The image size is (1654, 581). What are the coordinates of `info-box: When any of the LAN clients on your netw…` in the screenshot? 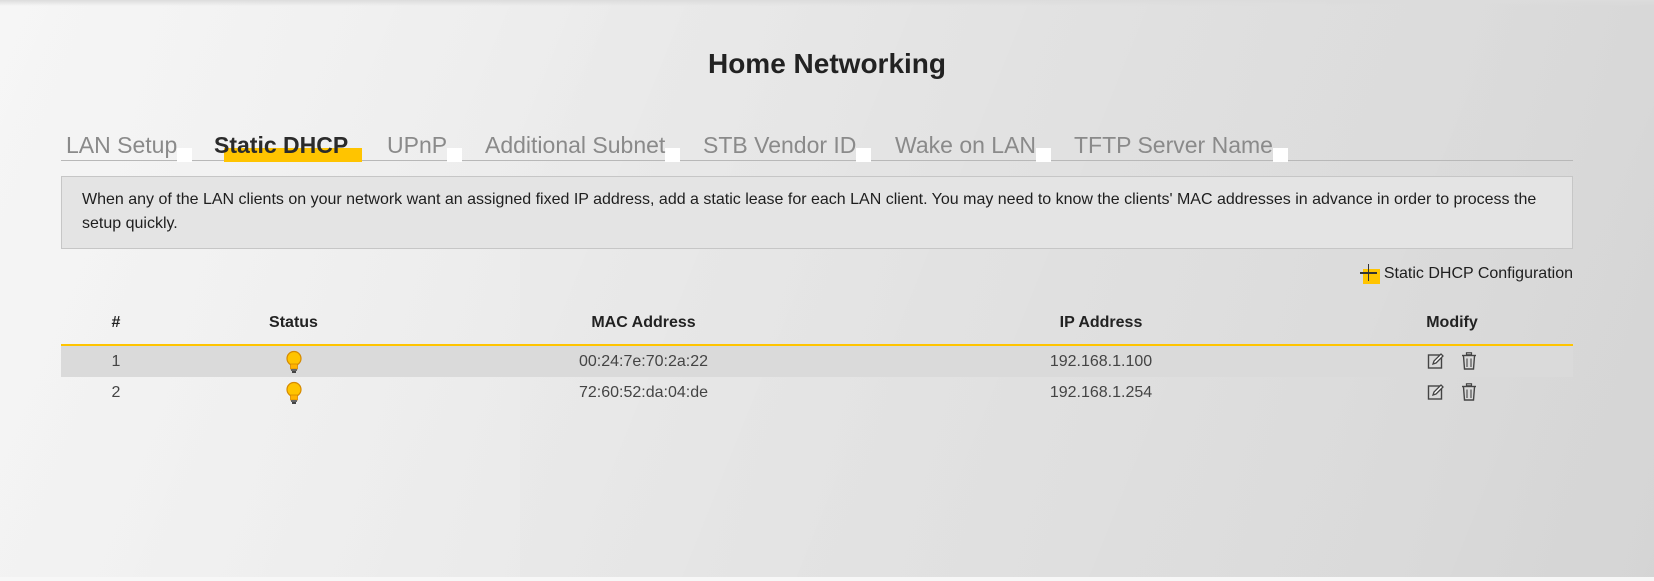 It's located at (817, 212).